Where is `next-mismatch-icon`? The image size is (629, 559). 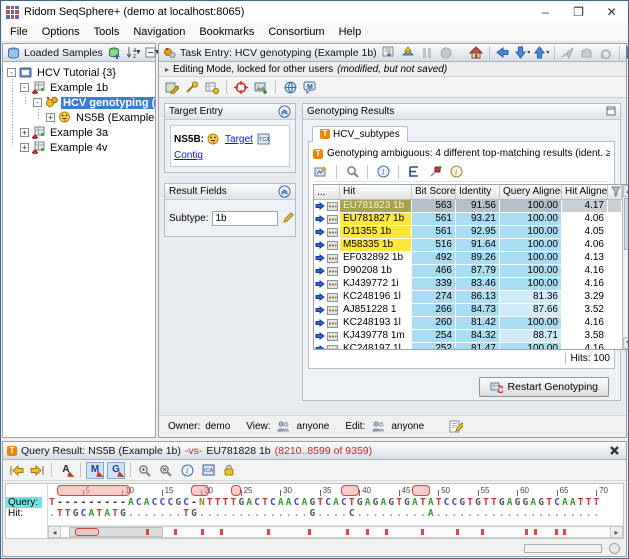 next-mismatch-icon is located at coordinates (37, 470).